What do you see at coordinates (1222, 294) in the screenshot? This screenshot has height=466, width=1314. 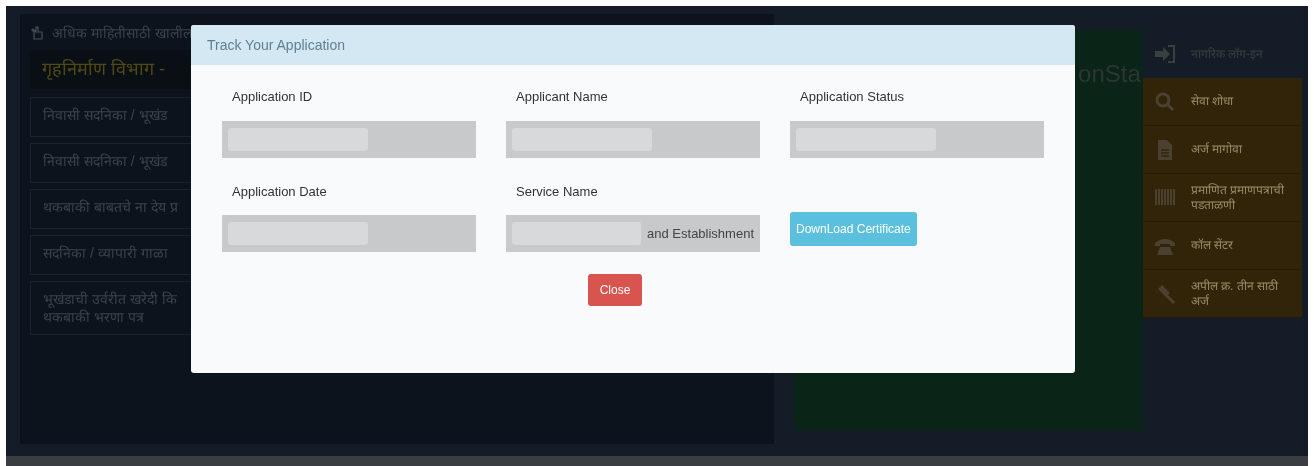 I see `menu-item: अपील क्र. तीन साठी अर्ज` at bounding box center [1222, 294].